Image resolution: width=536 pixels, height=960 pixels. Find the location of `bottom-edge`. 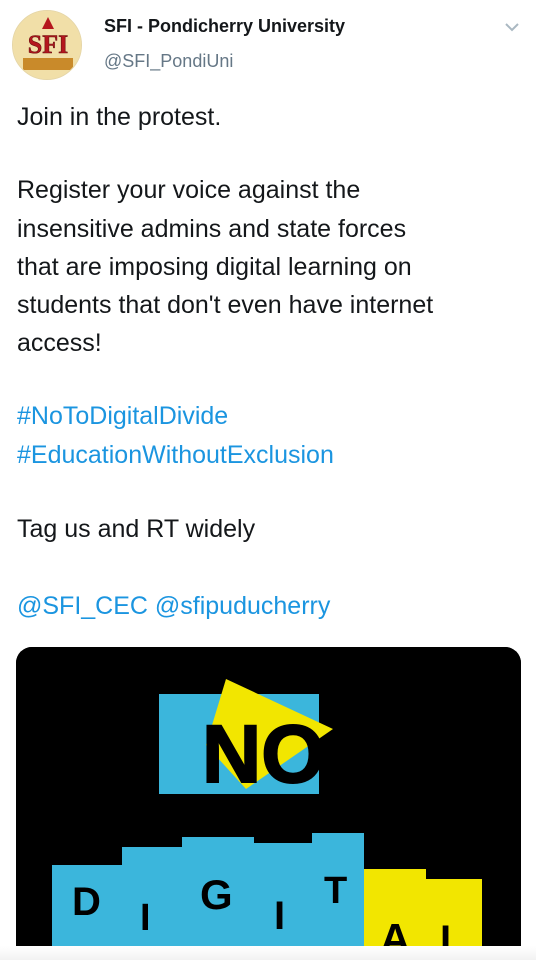

bottom-edge is located at coordinates (268, 953).